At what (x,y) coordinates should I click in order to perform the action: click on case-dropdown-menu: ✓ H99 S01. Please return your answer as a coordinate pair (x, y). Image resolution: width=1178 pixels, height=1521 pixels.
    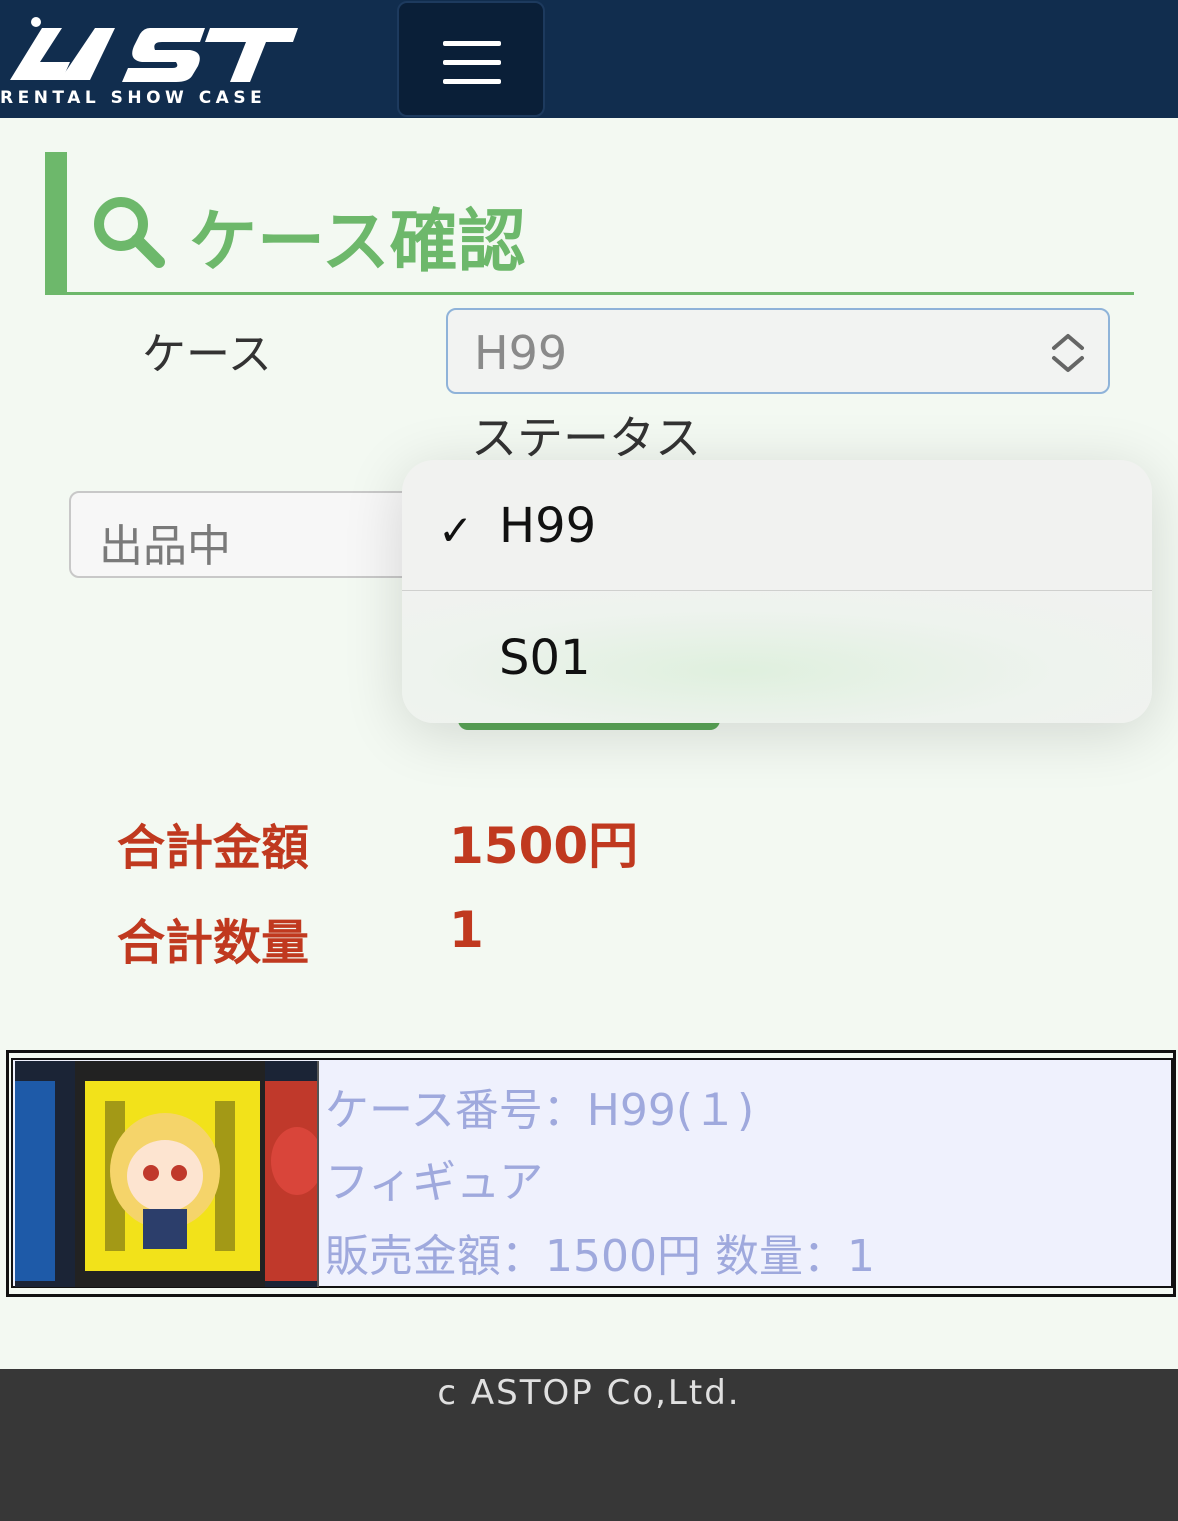
    Looking at the image, I should click on (777, 591).